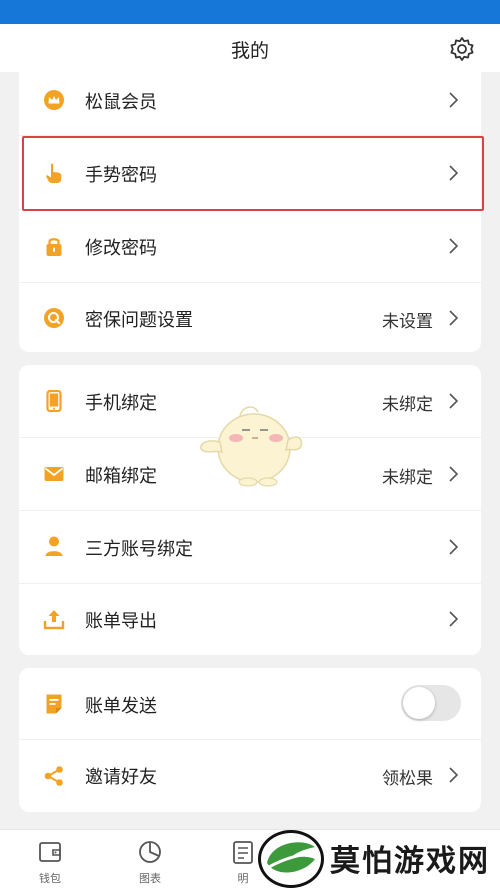  I want to click on highlight-box, so click(253, 173).